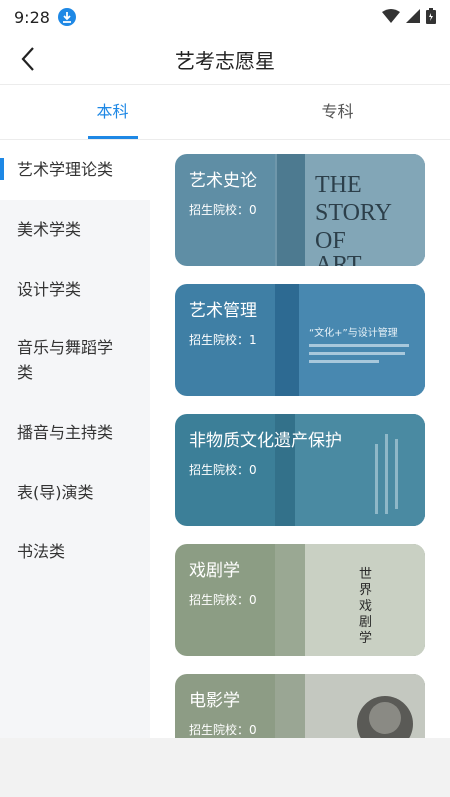 The height and width of the screenshot is (797, 450). What do you see at coordinates (365, 590) in the screenshot?
I see `book-text: 界` at bounding box center [365, 590].